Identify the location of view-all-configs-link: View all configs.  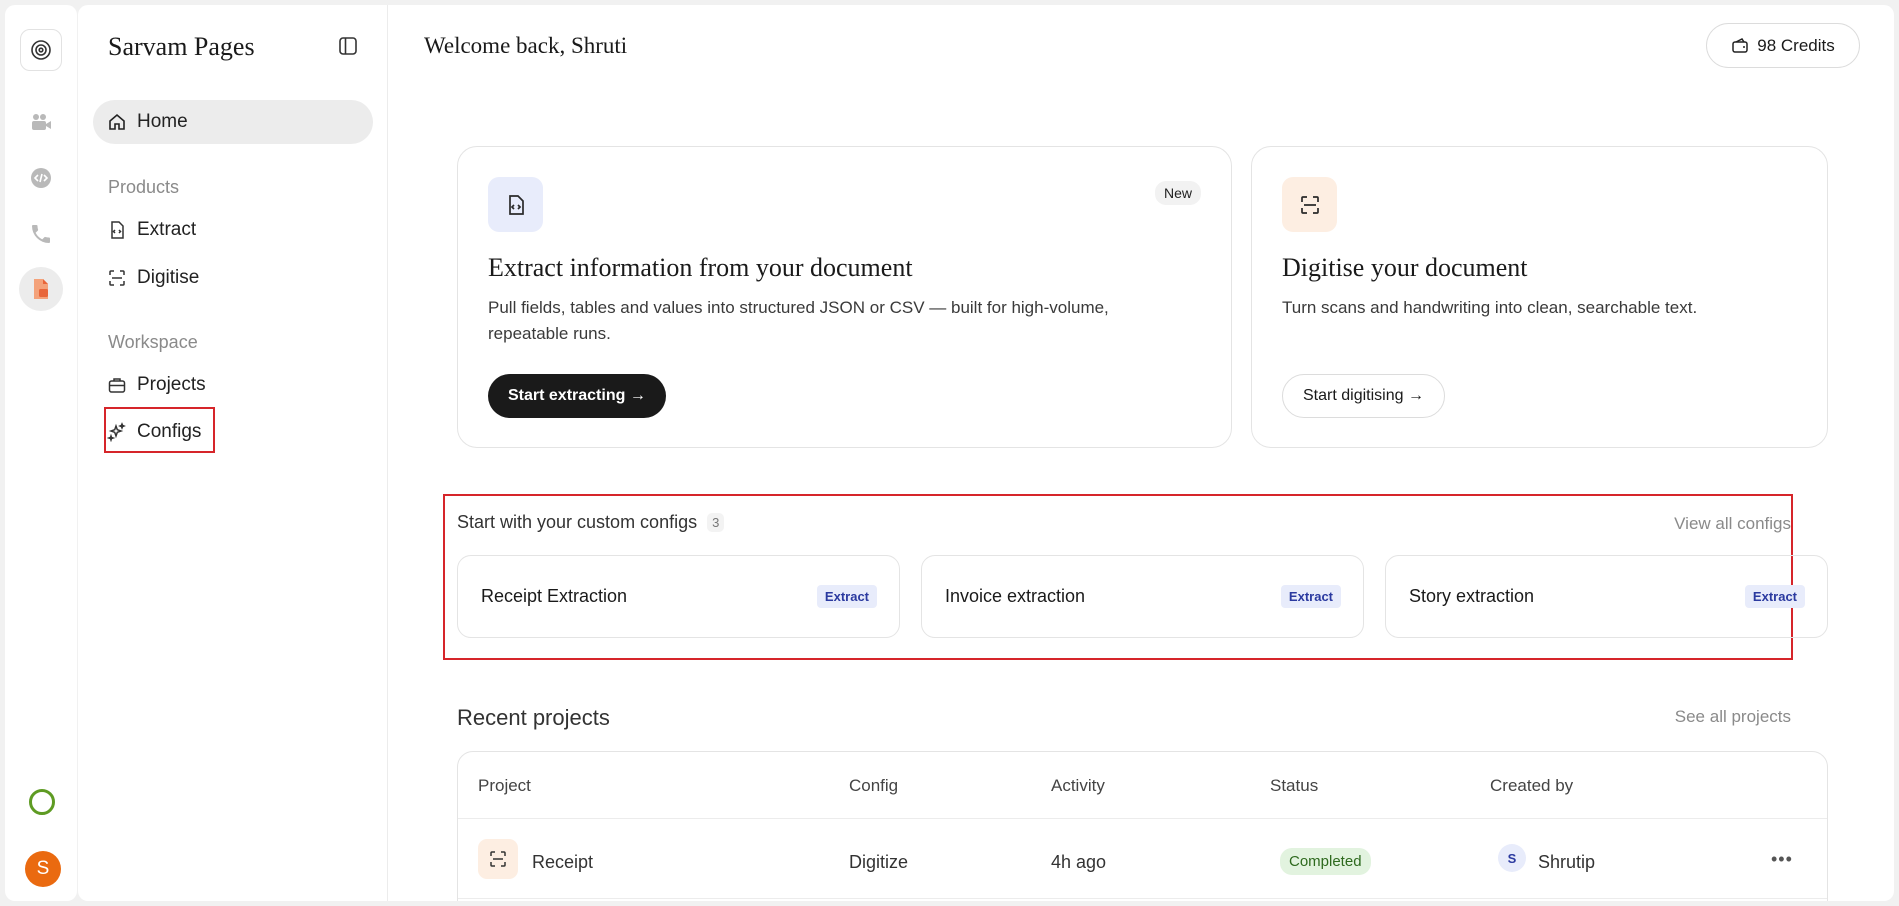
(1732, 524).